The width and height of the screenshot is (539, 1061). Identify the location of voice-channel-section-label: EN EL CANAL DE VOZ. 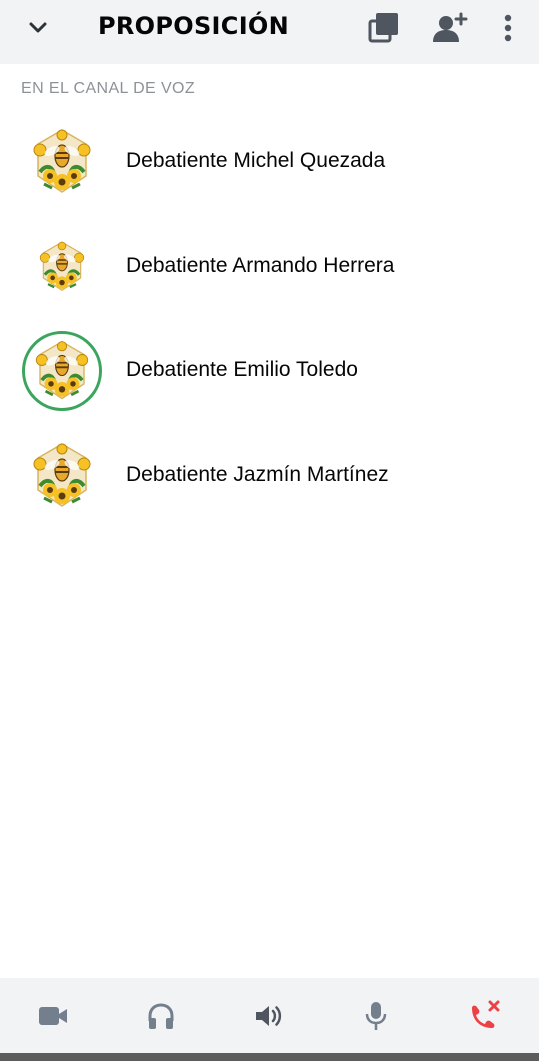
(108, 88).